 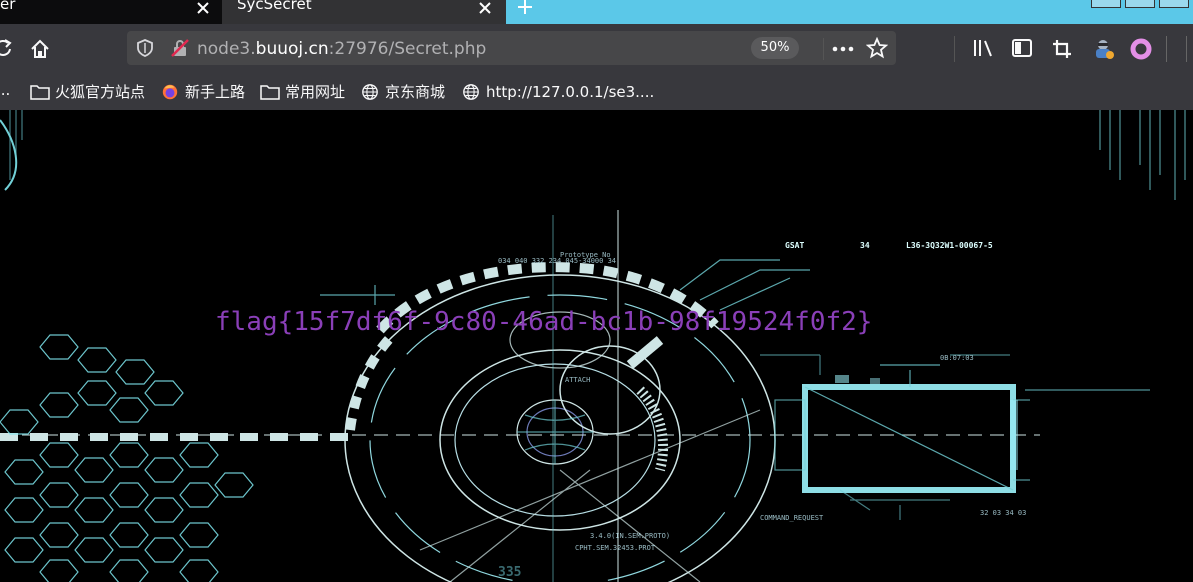 I want to click on firefox-icon, so click(x=170, y=92).